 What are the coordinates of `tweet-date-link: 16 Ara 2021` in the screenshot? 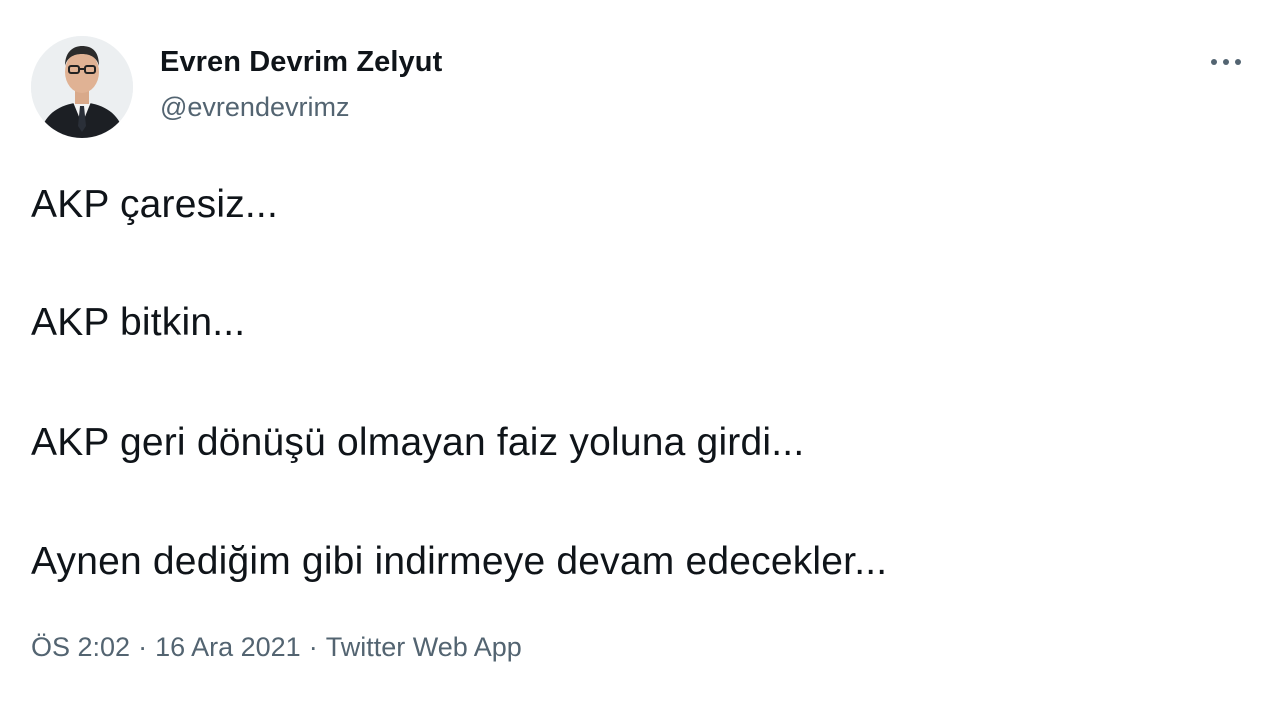 It's located at (228, 647).